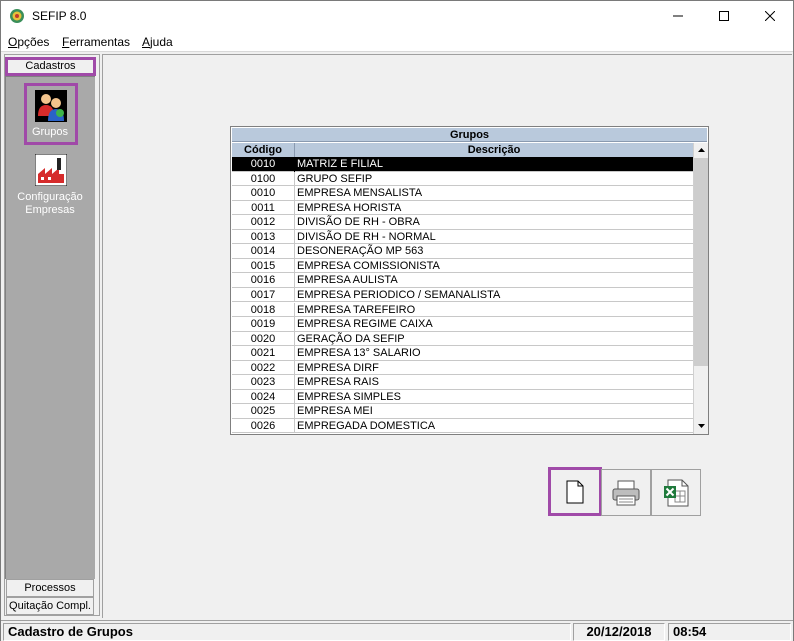  I want to click on sidebar-item-grupos-label: Grupos, so click(50, 132).